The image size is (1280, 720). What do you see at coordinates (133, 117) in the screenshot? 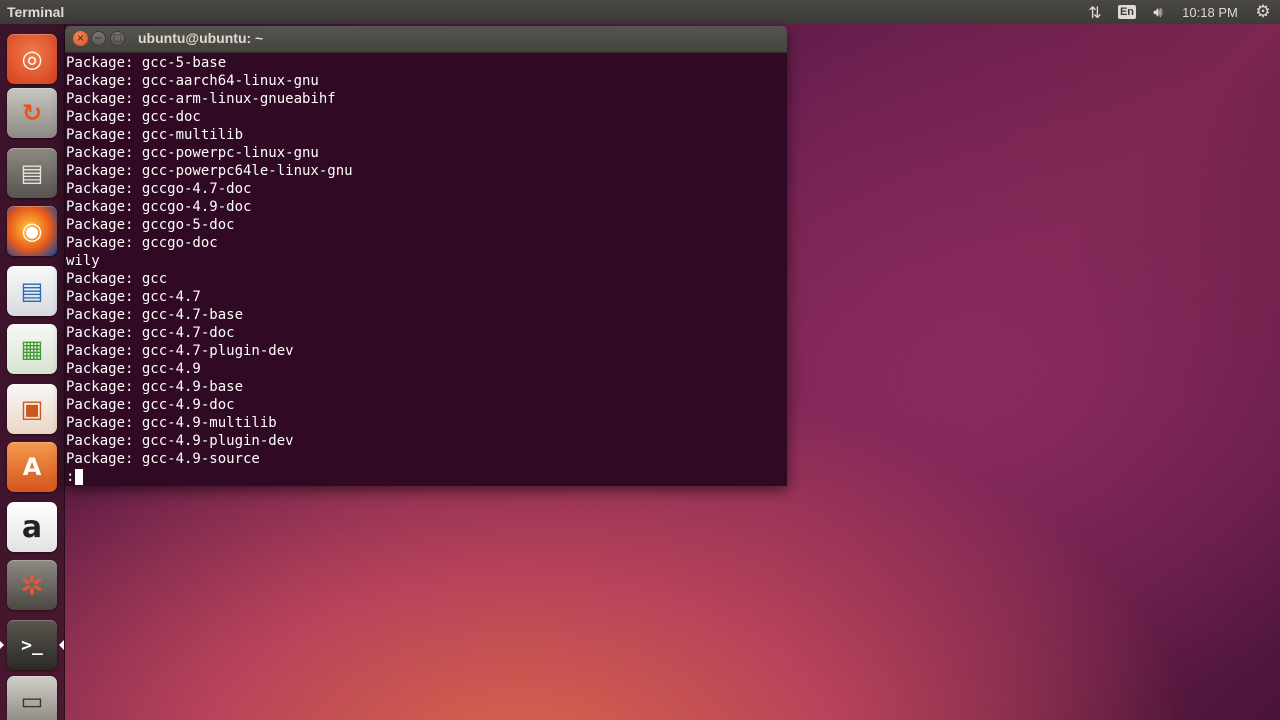
I see `terminal-line: Package: gcc-doc` at bounding box center [133, 117].